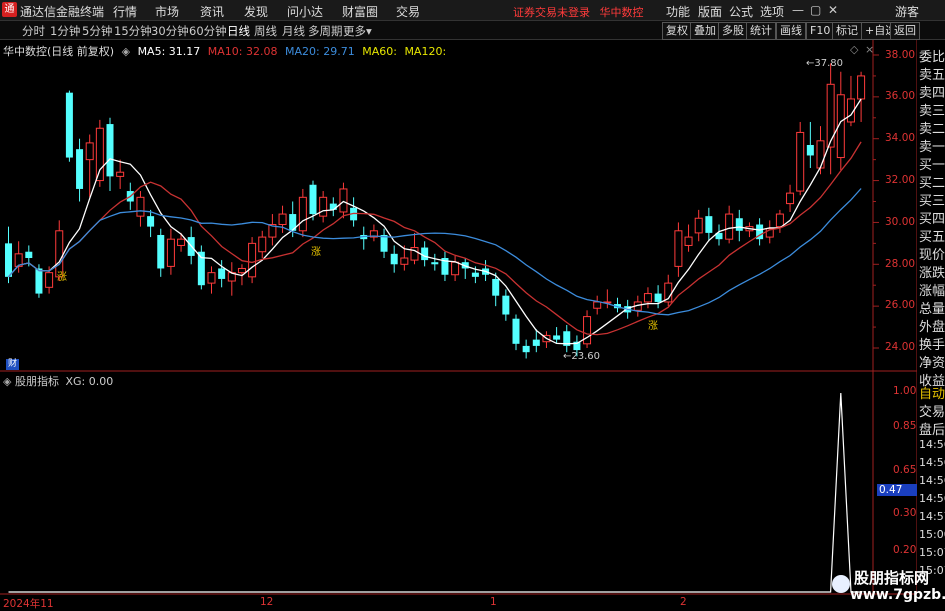  I want to click on watermark: 股朋指标网 www.7gpzb.com, so click(885, 587).